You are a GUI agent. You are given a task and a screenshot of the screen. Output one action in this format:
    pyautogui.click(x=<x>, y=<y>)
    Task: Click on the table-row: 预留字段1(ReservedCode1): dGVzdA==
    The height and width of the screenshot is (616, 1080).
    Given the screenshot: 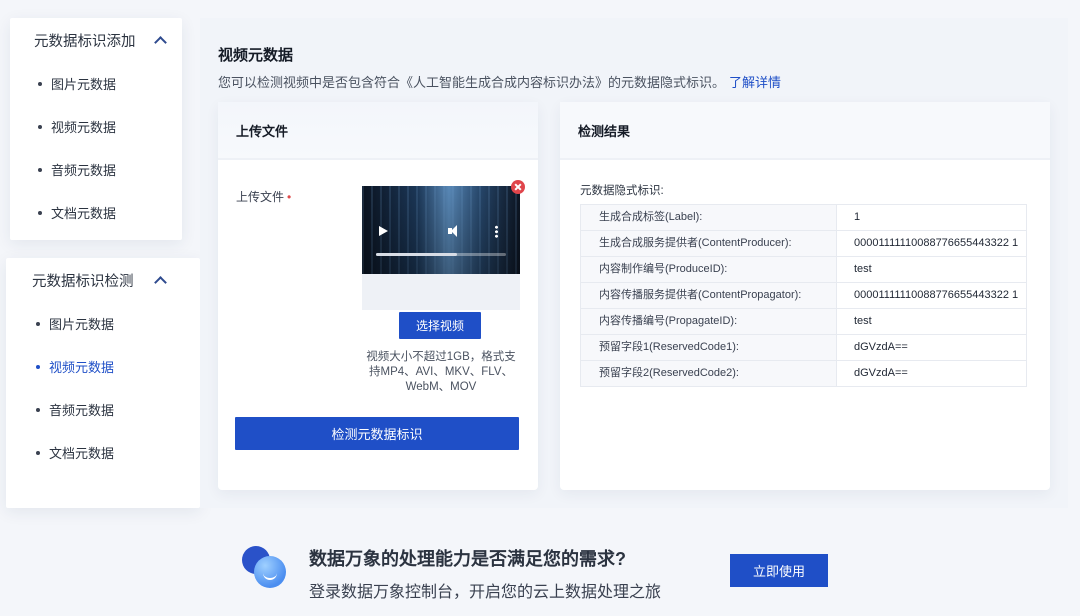 What is the action you would take?
    pyautogui.click(x=803, y=347)
    